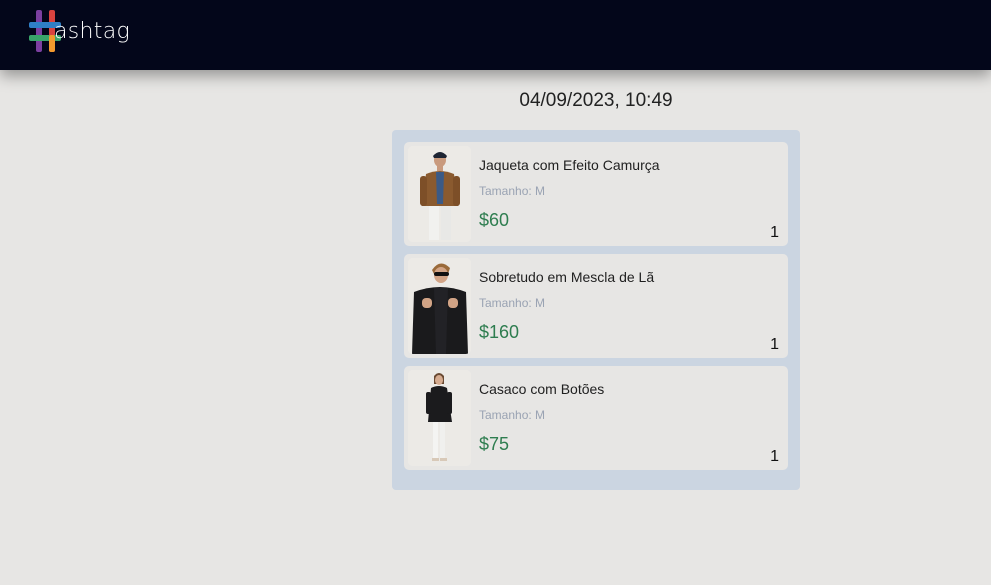 The width and height of the screenshot is (991, 585). I want to click on logo-text: ashtag, so click(92, 31).